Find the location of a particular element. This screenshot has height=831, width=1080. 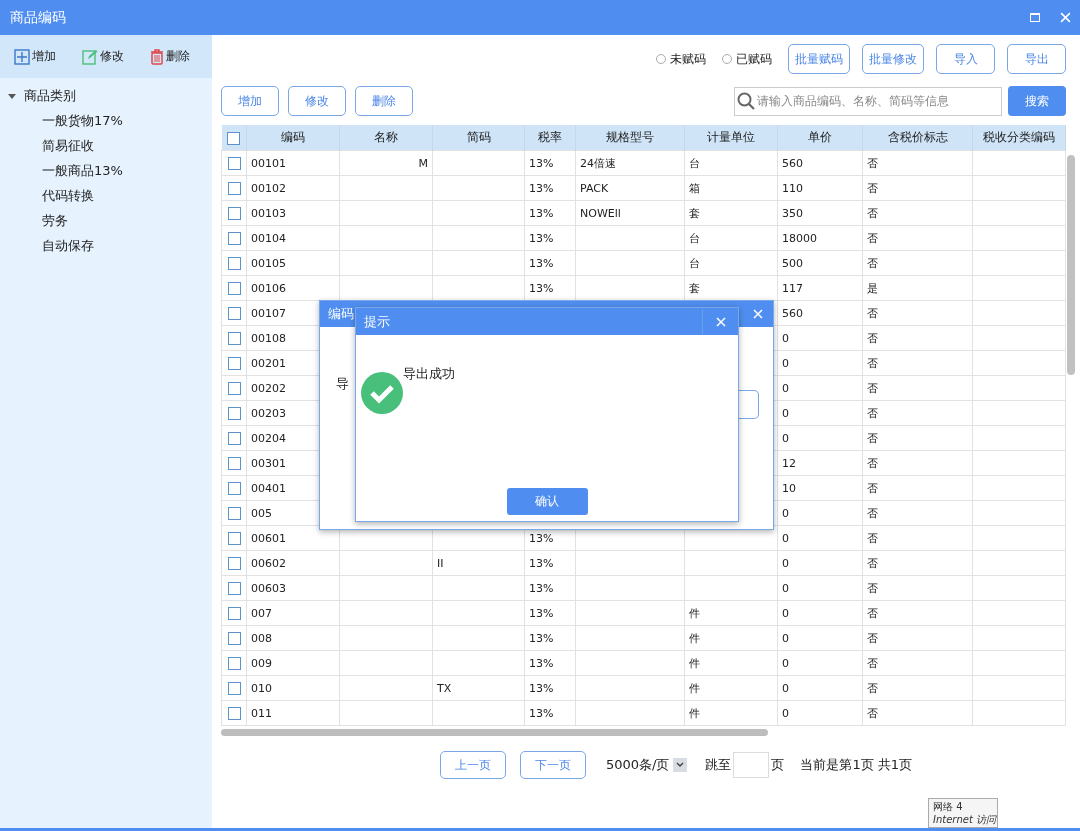

table-cell: 009 is located at coordinates (261, 663).